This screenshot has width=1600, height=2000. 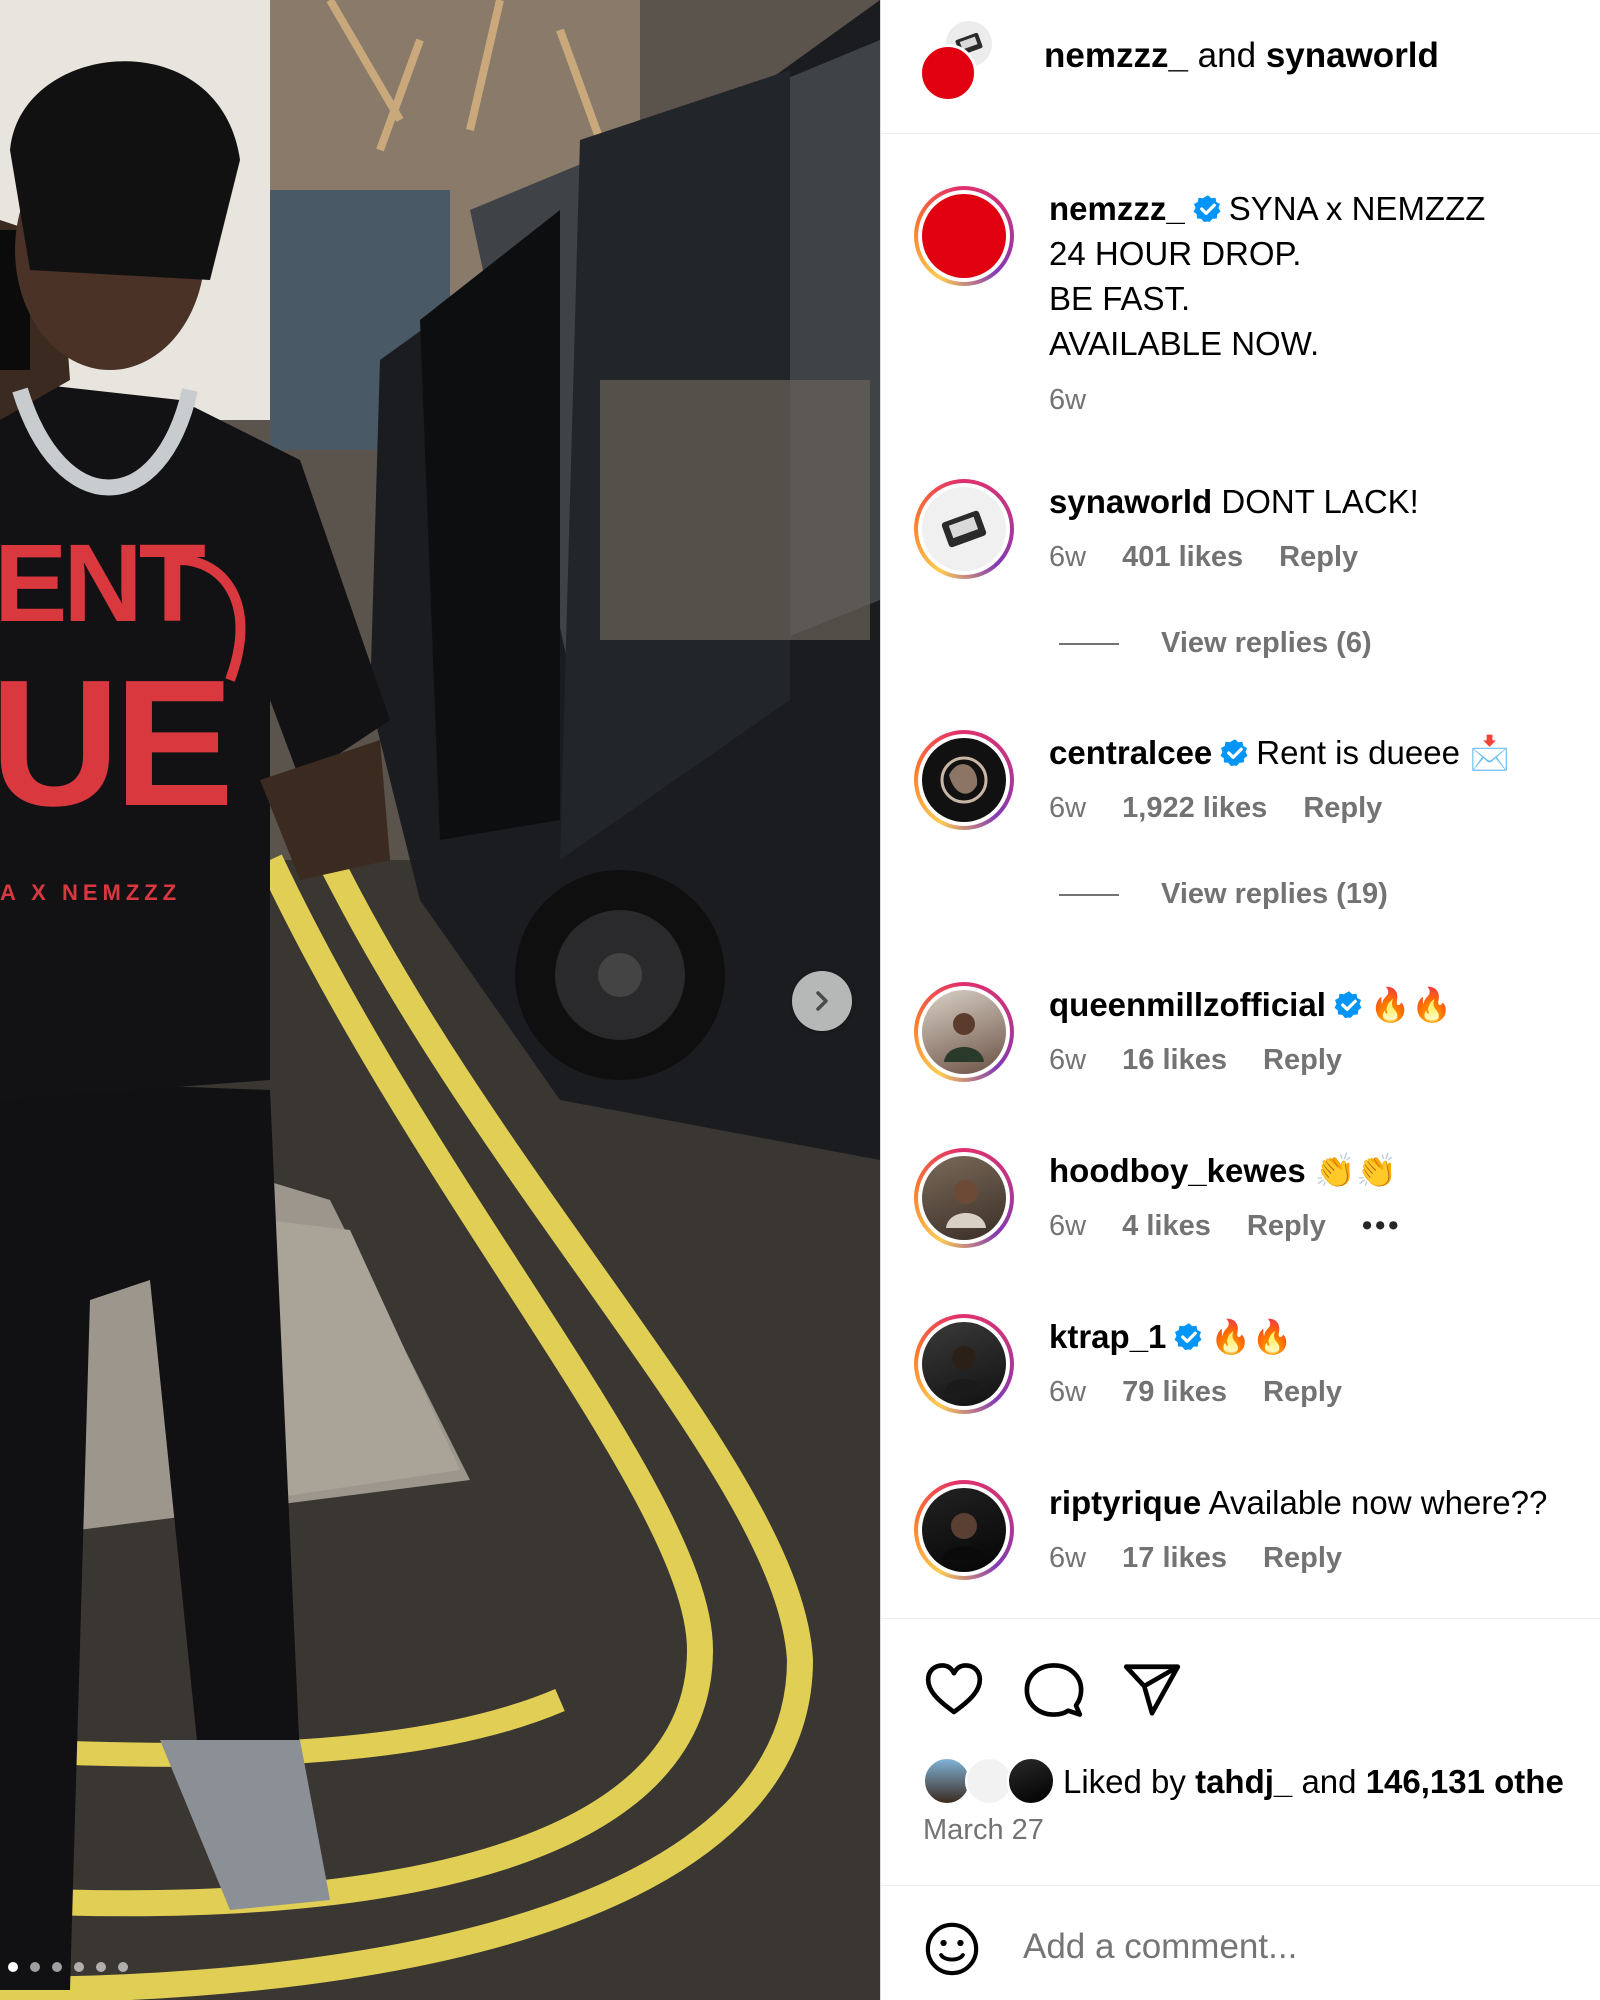 I want to click on caption-username: nemzzz_, so click(x=1117, y=208).